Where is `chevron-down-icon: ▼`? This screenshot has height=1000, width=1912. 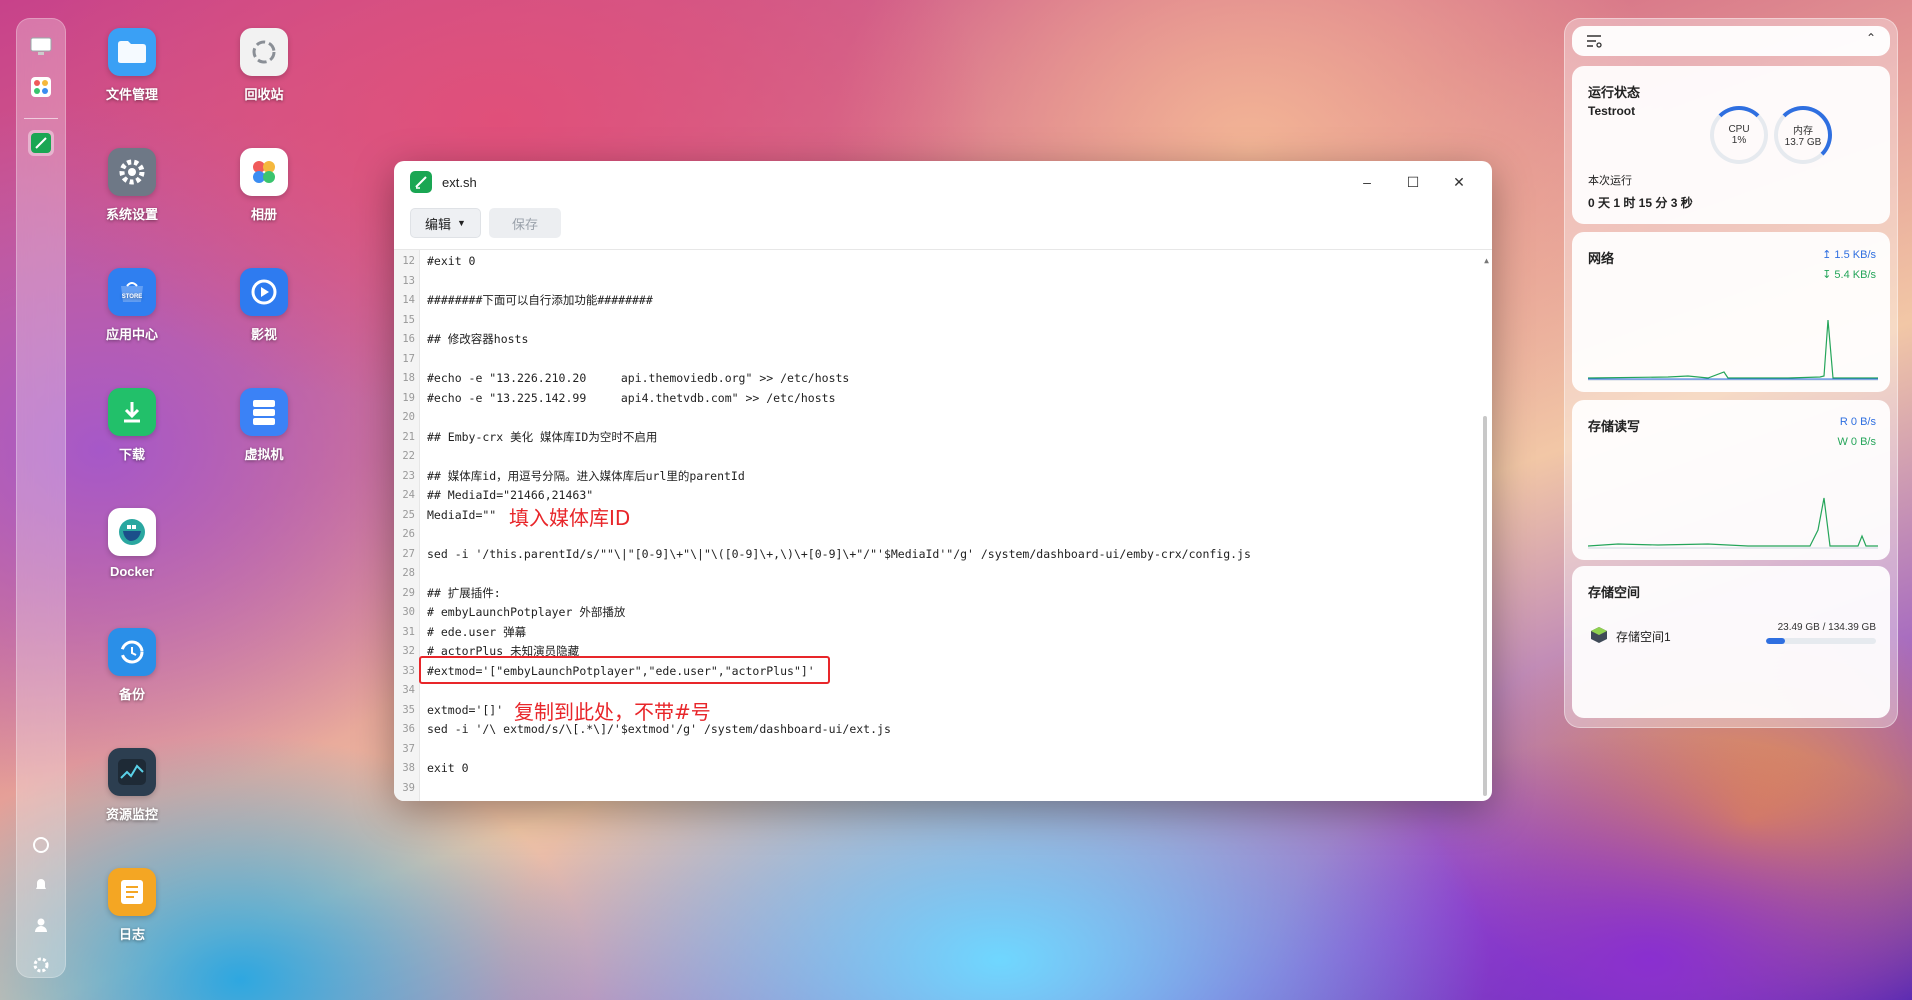
chevron-down-icon: ▼ is located at coordinates (461, 223).